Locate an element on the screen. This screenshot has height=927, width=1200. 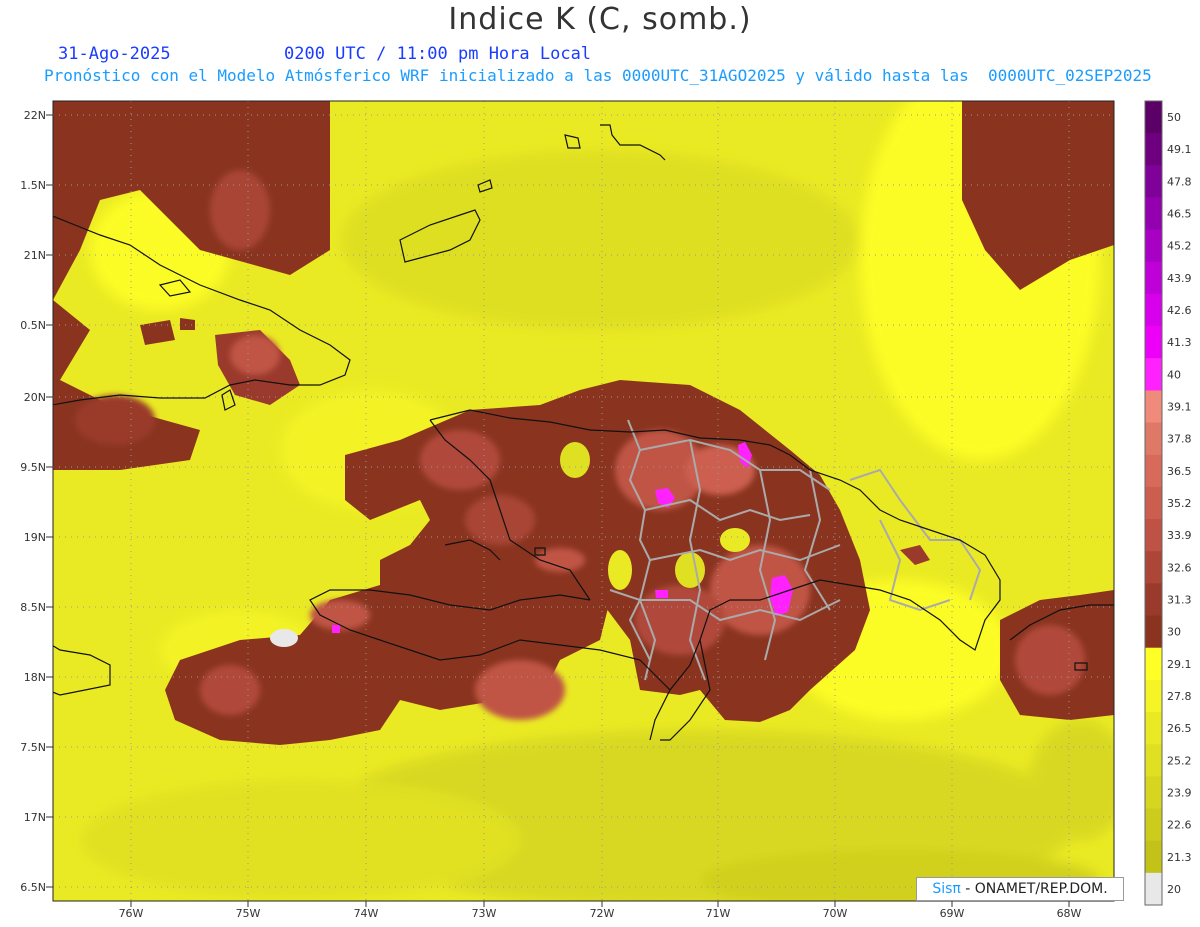
colorbar-label: 32.6 is located at coordinates (1179, 567).